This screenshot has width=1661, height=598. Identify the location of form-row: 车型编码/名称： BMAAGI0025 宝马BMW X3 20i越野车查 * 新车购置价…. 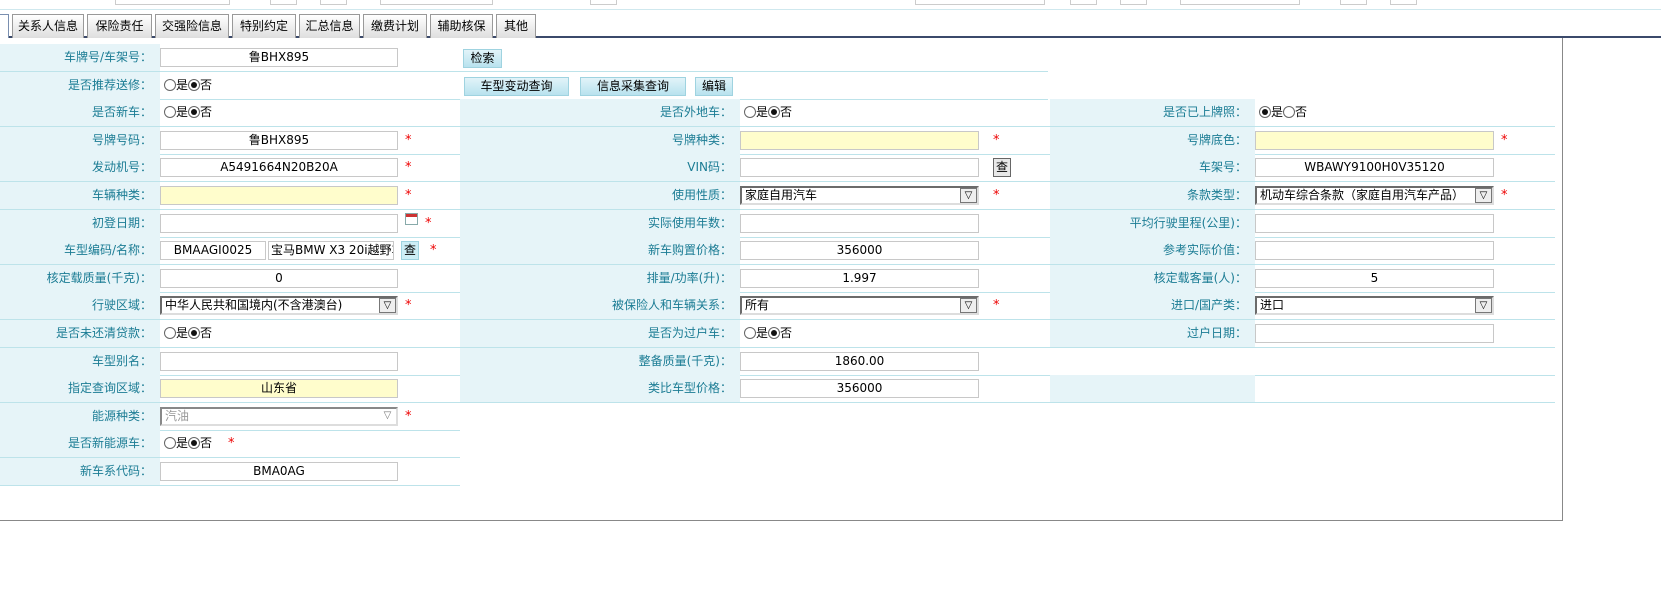
(777, 251).